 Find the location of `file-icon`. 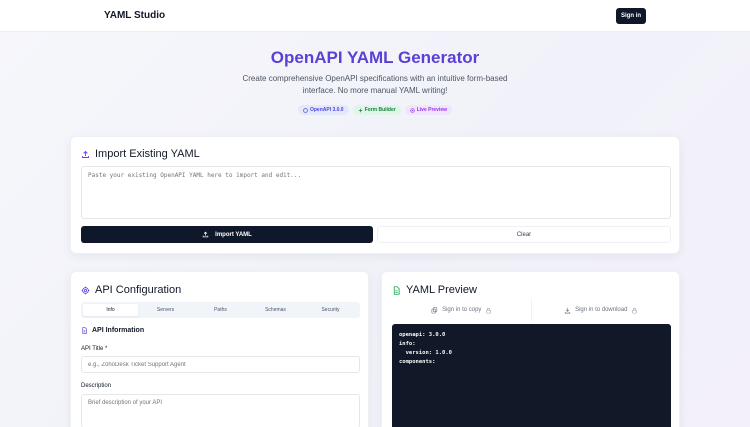

file-icon is located at coordinates (396, 290).